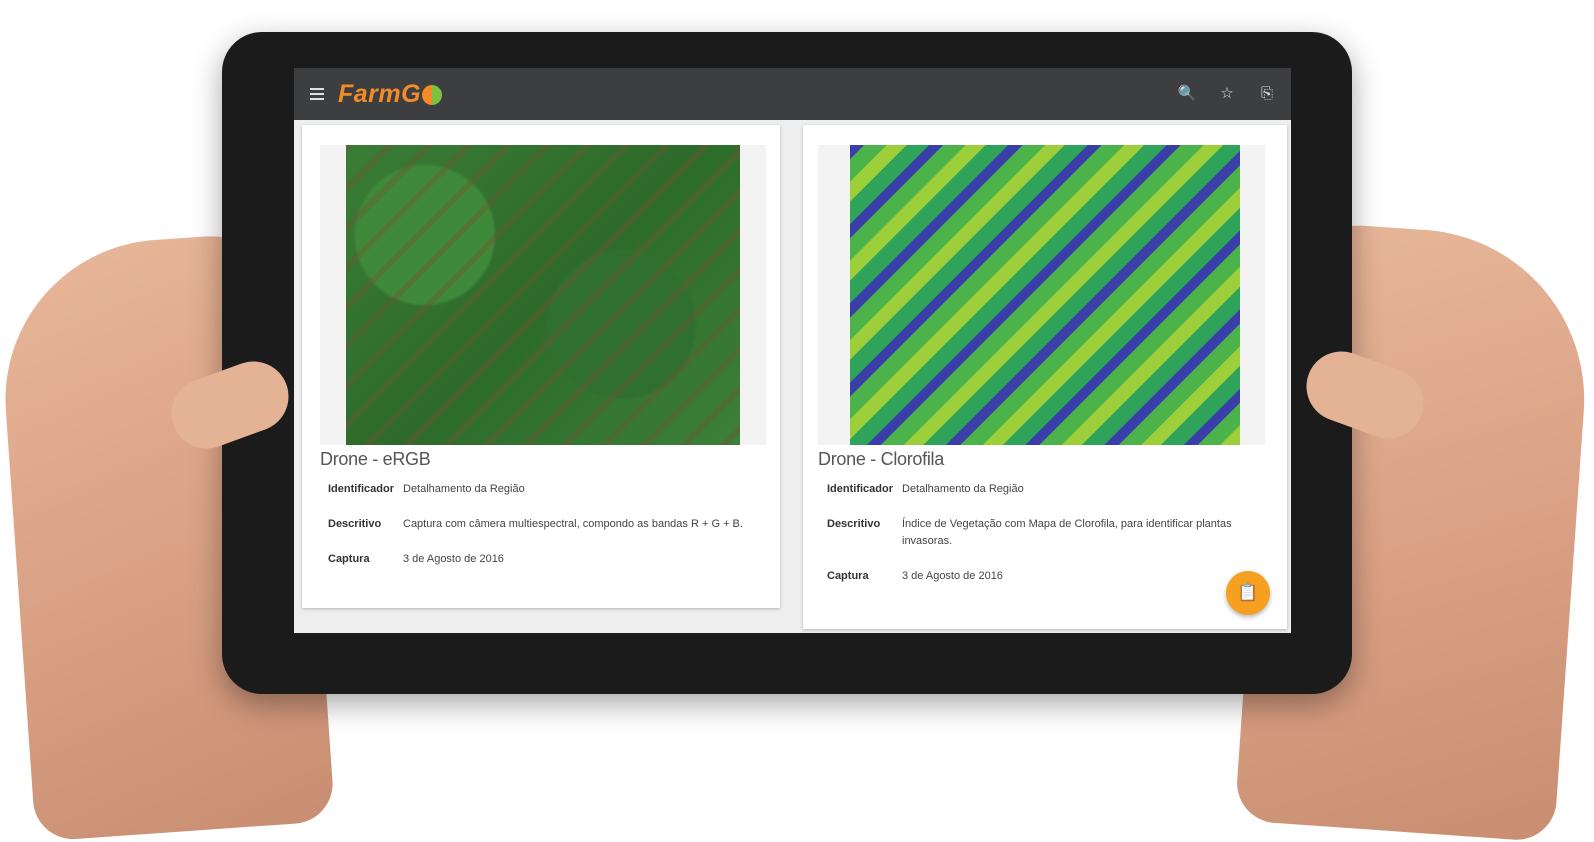 This screenshot has width=1594, height=842. Describe the element at coordinates (1187, 94) in the screenshot. I see `search-icon: 🔍` at that location.